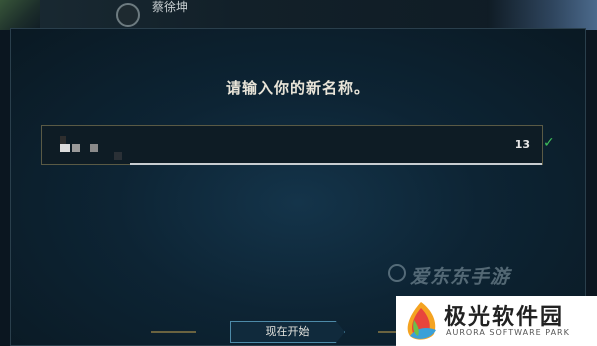 Image resolution: width=597 pixels, height=346 pixels. What do you see at coordinates (504, 317) in the screenshot?
I see `brand-name-cn: 极光软件园` at bounding box center [504, 317].